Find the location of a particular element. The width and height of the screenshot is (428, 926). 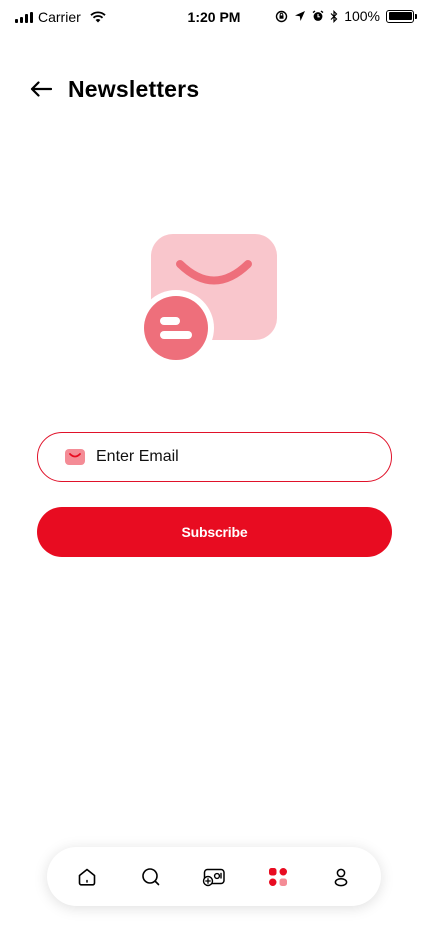

back-button is located at coordinates (42, 89).